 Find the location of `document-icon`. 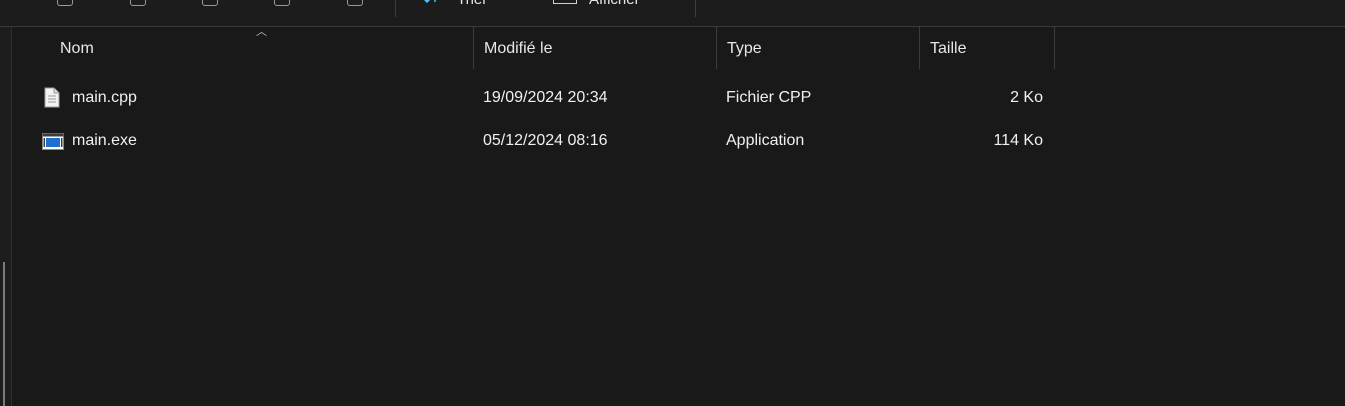

document-icon is located at coordinates (52, 97).